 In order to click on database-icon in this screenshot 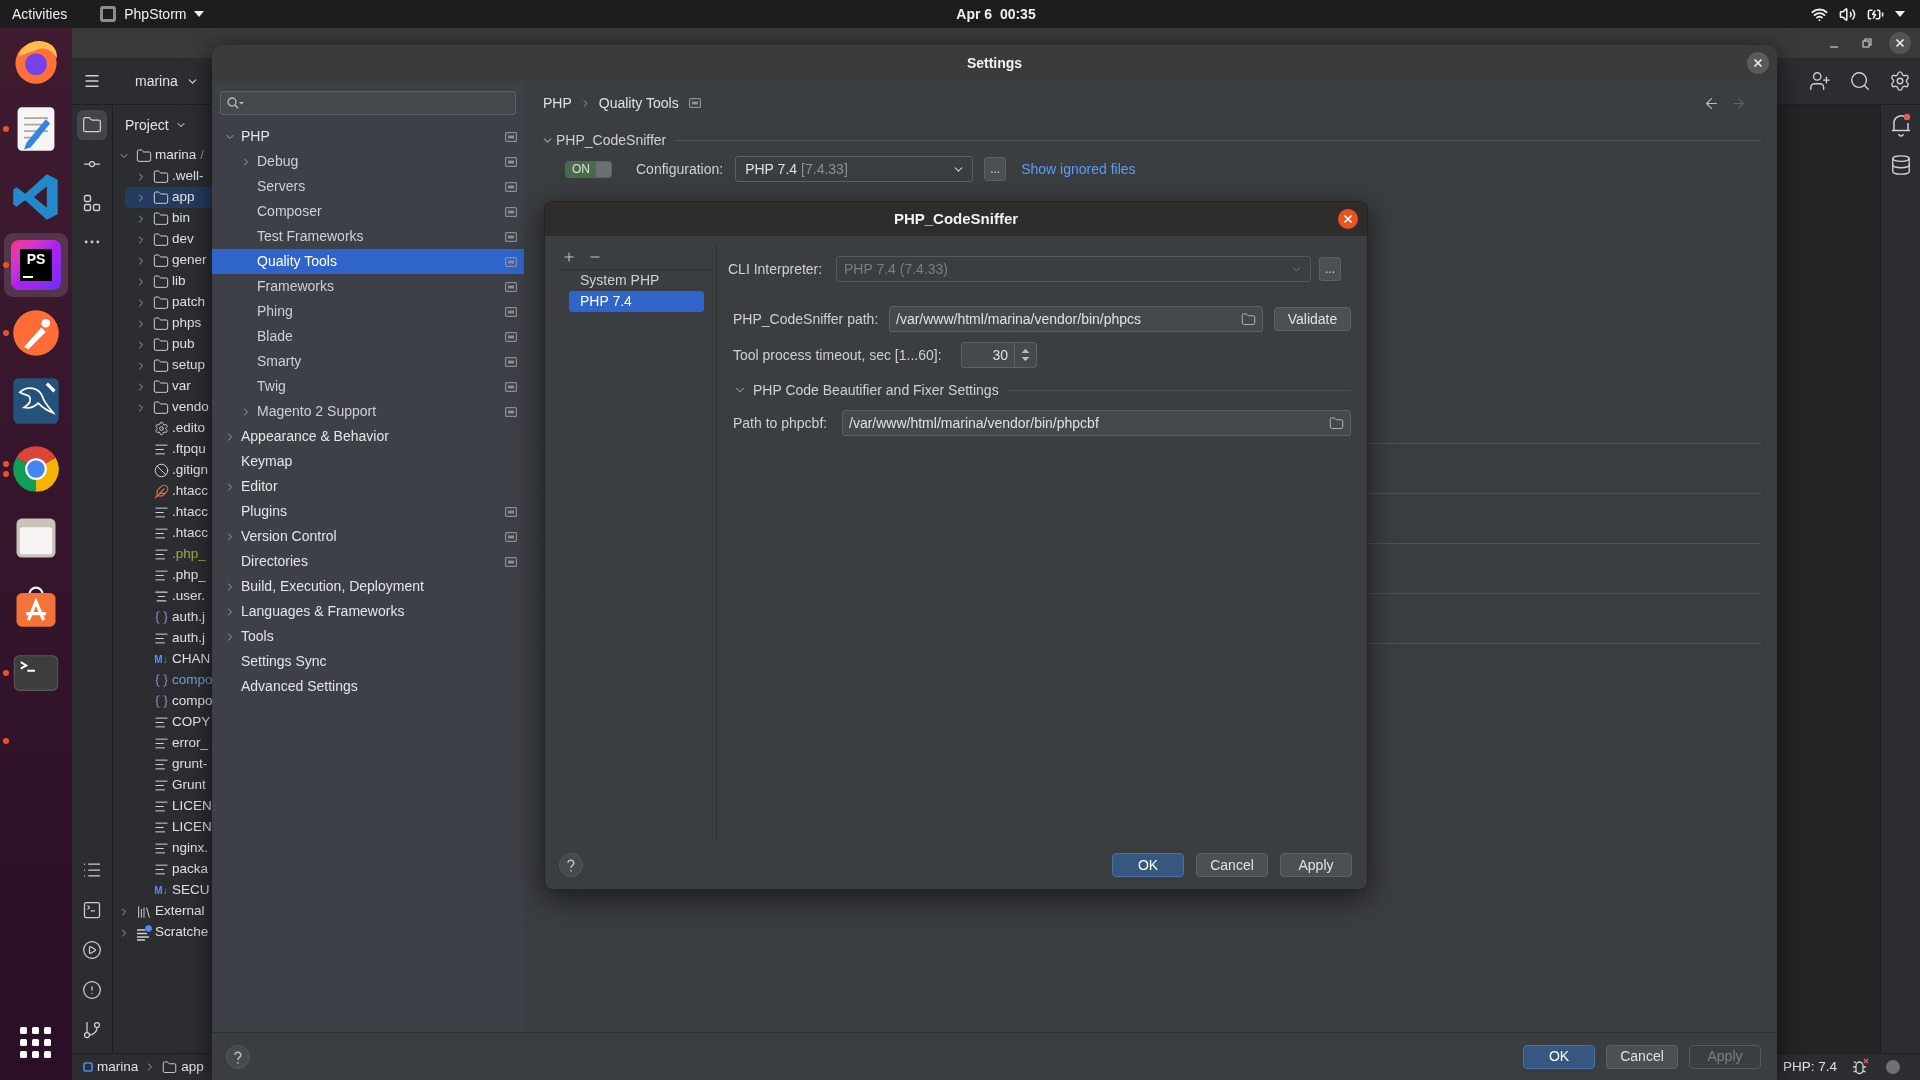, I will do `click(1900, 165)`.